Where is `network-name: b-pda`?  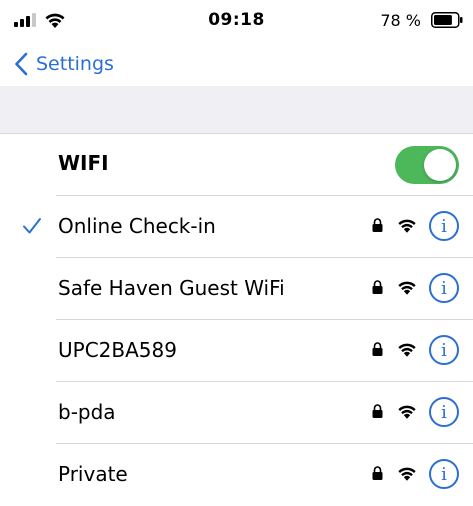 network-name: b-pda is located at coordinates (87, 412).